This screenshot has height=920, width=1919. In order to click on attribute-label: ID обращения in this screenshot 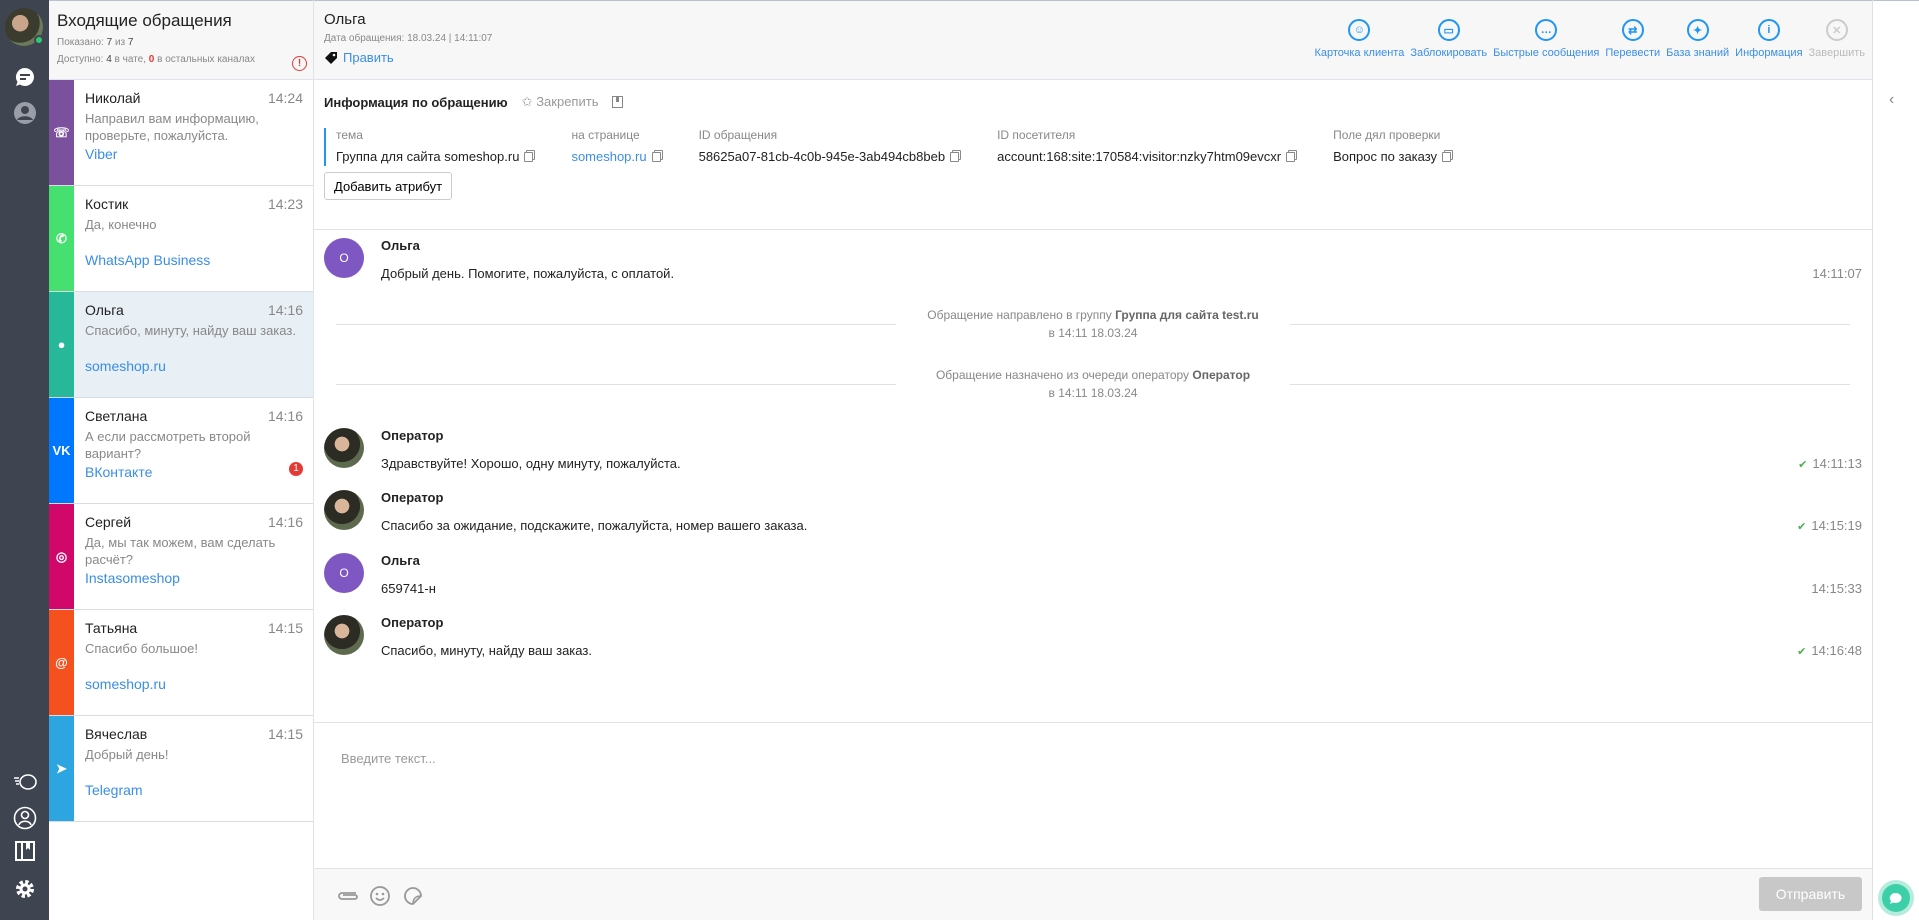, I will do `click(738, 135)`.